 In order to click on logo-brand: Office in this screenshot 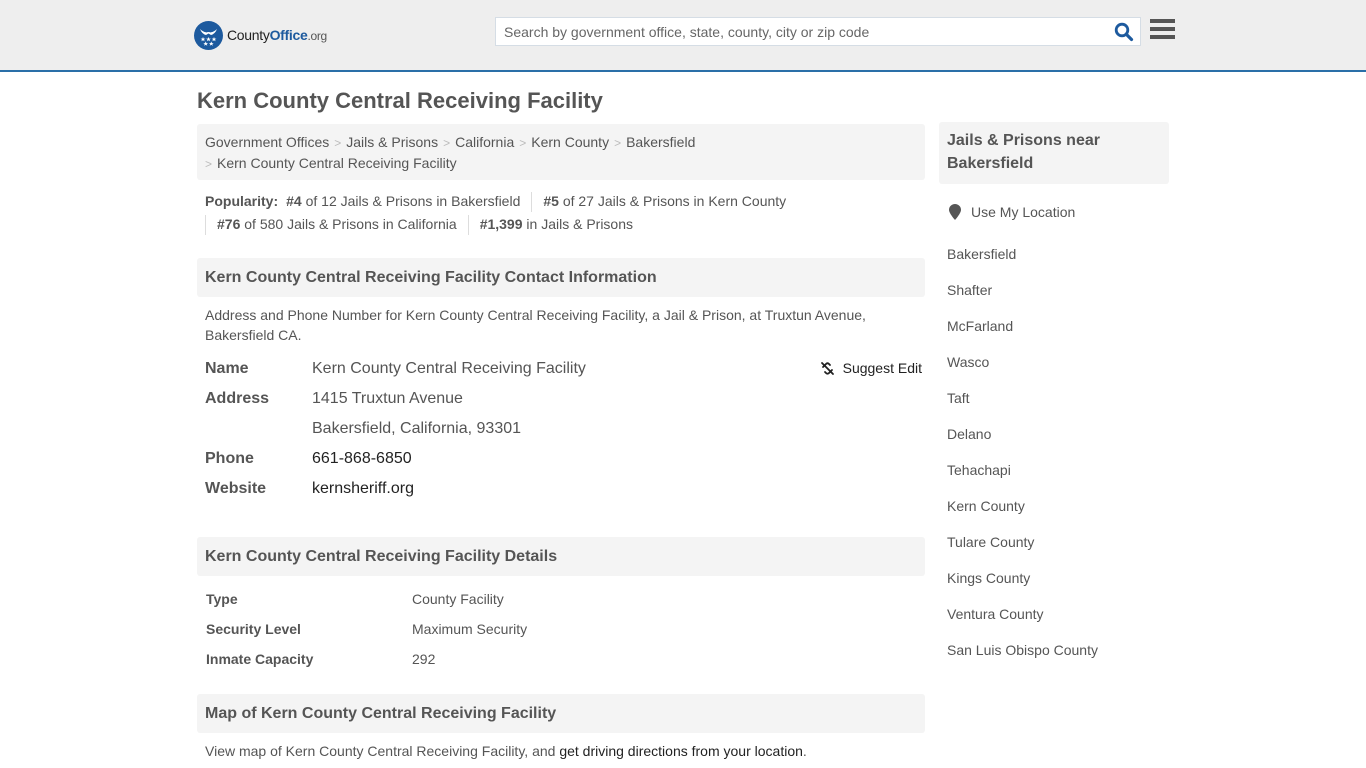, I will do `click(288, 35)`.